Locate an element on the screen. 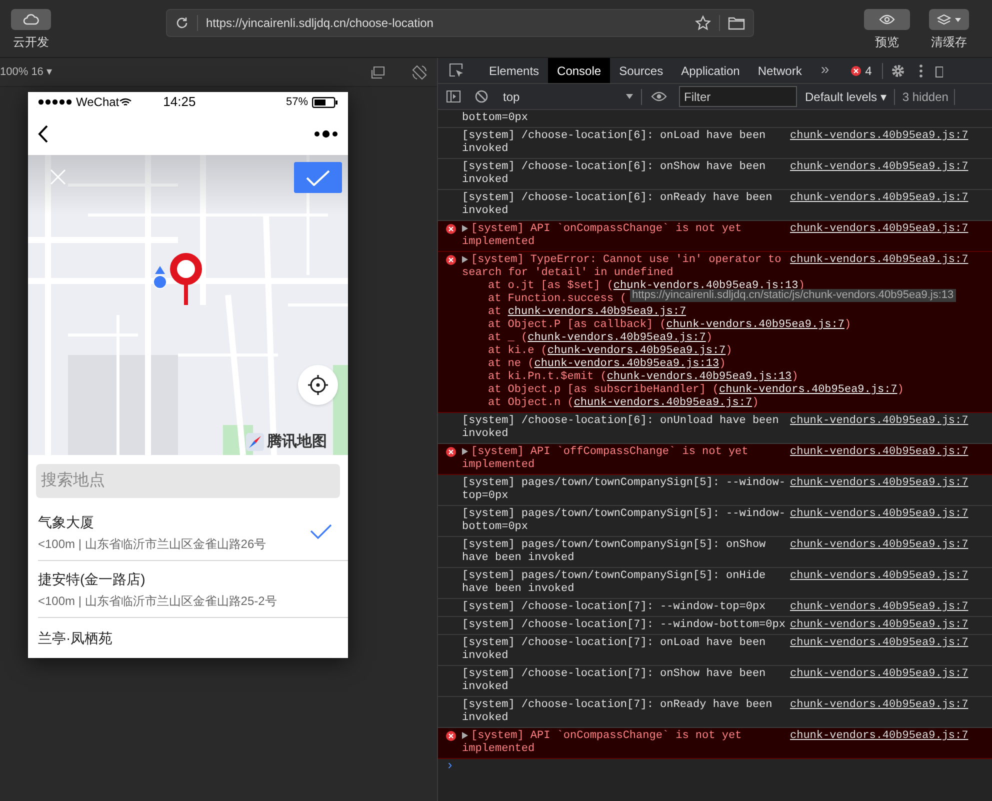 This screenshot has width=992, height=801. cloud-button is located at coordinates (31, 19).